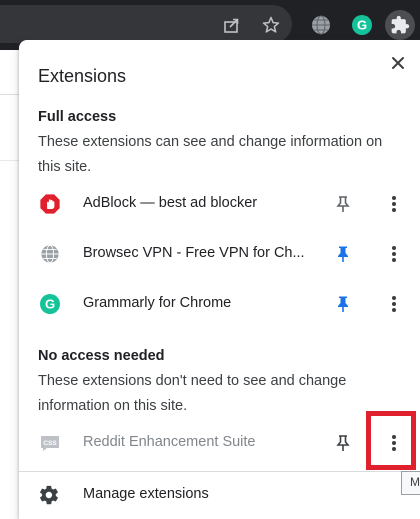 The width and height of the screenshot is (420, 519). Describe the element at coordinates (232, 25) in the screenshot. I see `share-icon` at that location.